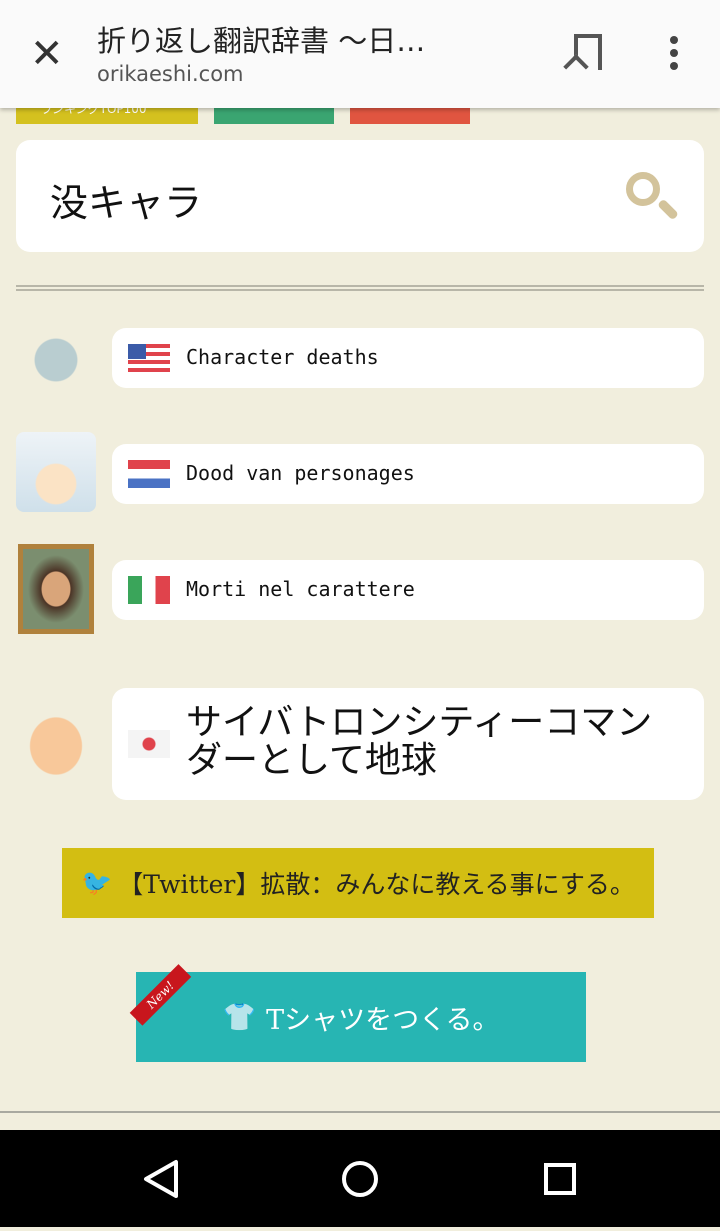  Describe the element at coordinates (239, 1017) in the screenshot. I see `tshirt-icon: 👕` at that location.